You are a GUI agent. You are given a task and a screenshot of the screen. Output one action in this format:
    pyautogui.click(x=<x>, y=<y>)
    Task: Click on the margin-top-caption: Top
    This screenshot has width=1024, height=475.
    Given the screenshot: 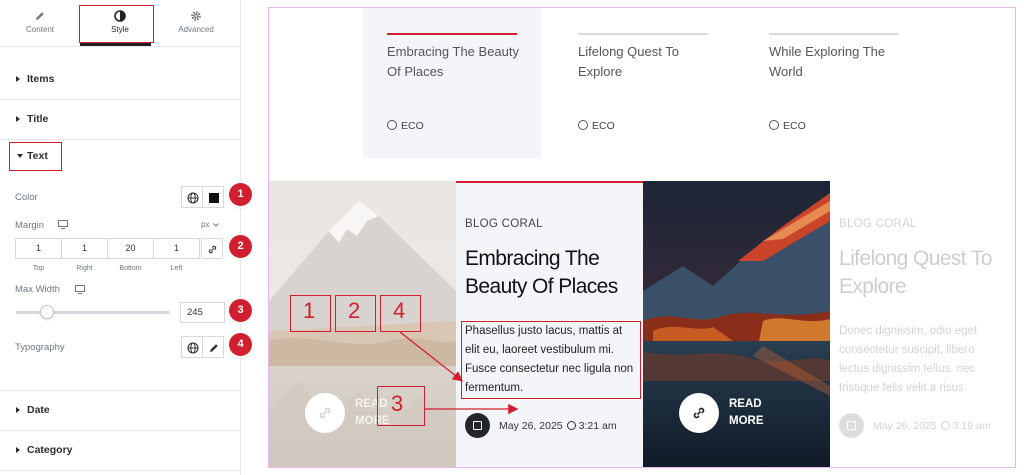 What is the action you would take?
    pyautogui.click(x=38, y=268)
    